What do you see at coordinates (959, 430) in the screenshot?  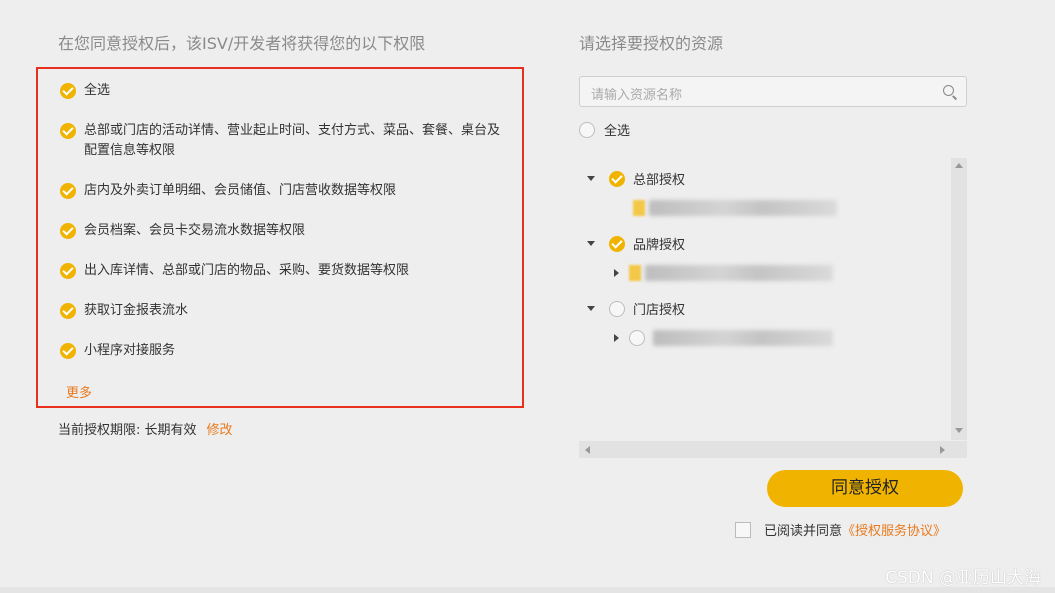 I see `scroll-down-icon` at bounding box center [959, 430].